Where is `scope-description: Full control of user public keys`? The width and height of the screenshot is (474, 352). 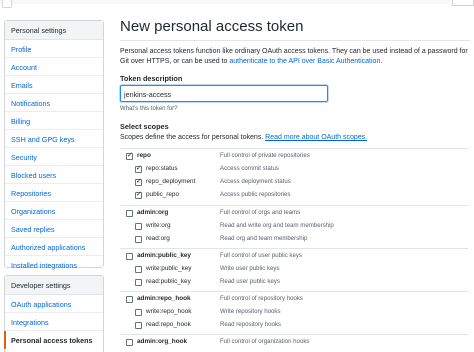 scope-description: Full control of user public keys is located at coordinates (261, 255).